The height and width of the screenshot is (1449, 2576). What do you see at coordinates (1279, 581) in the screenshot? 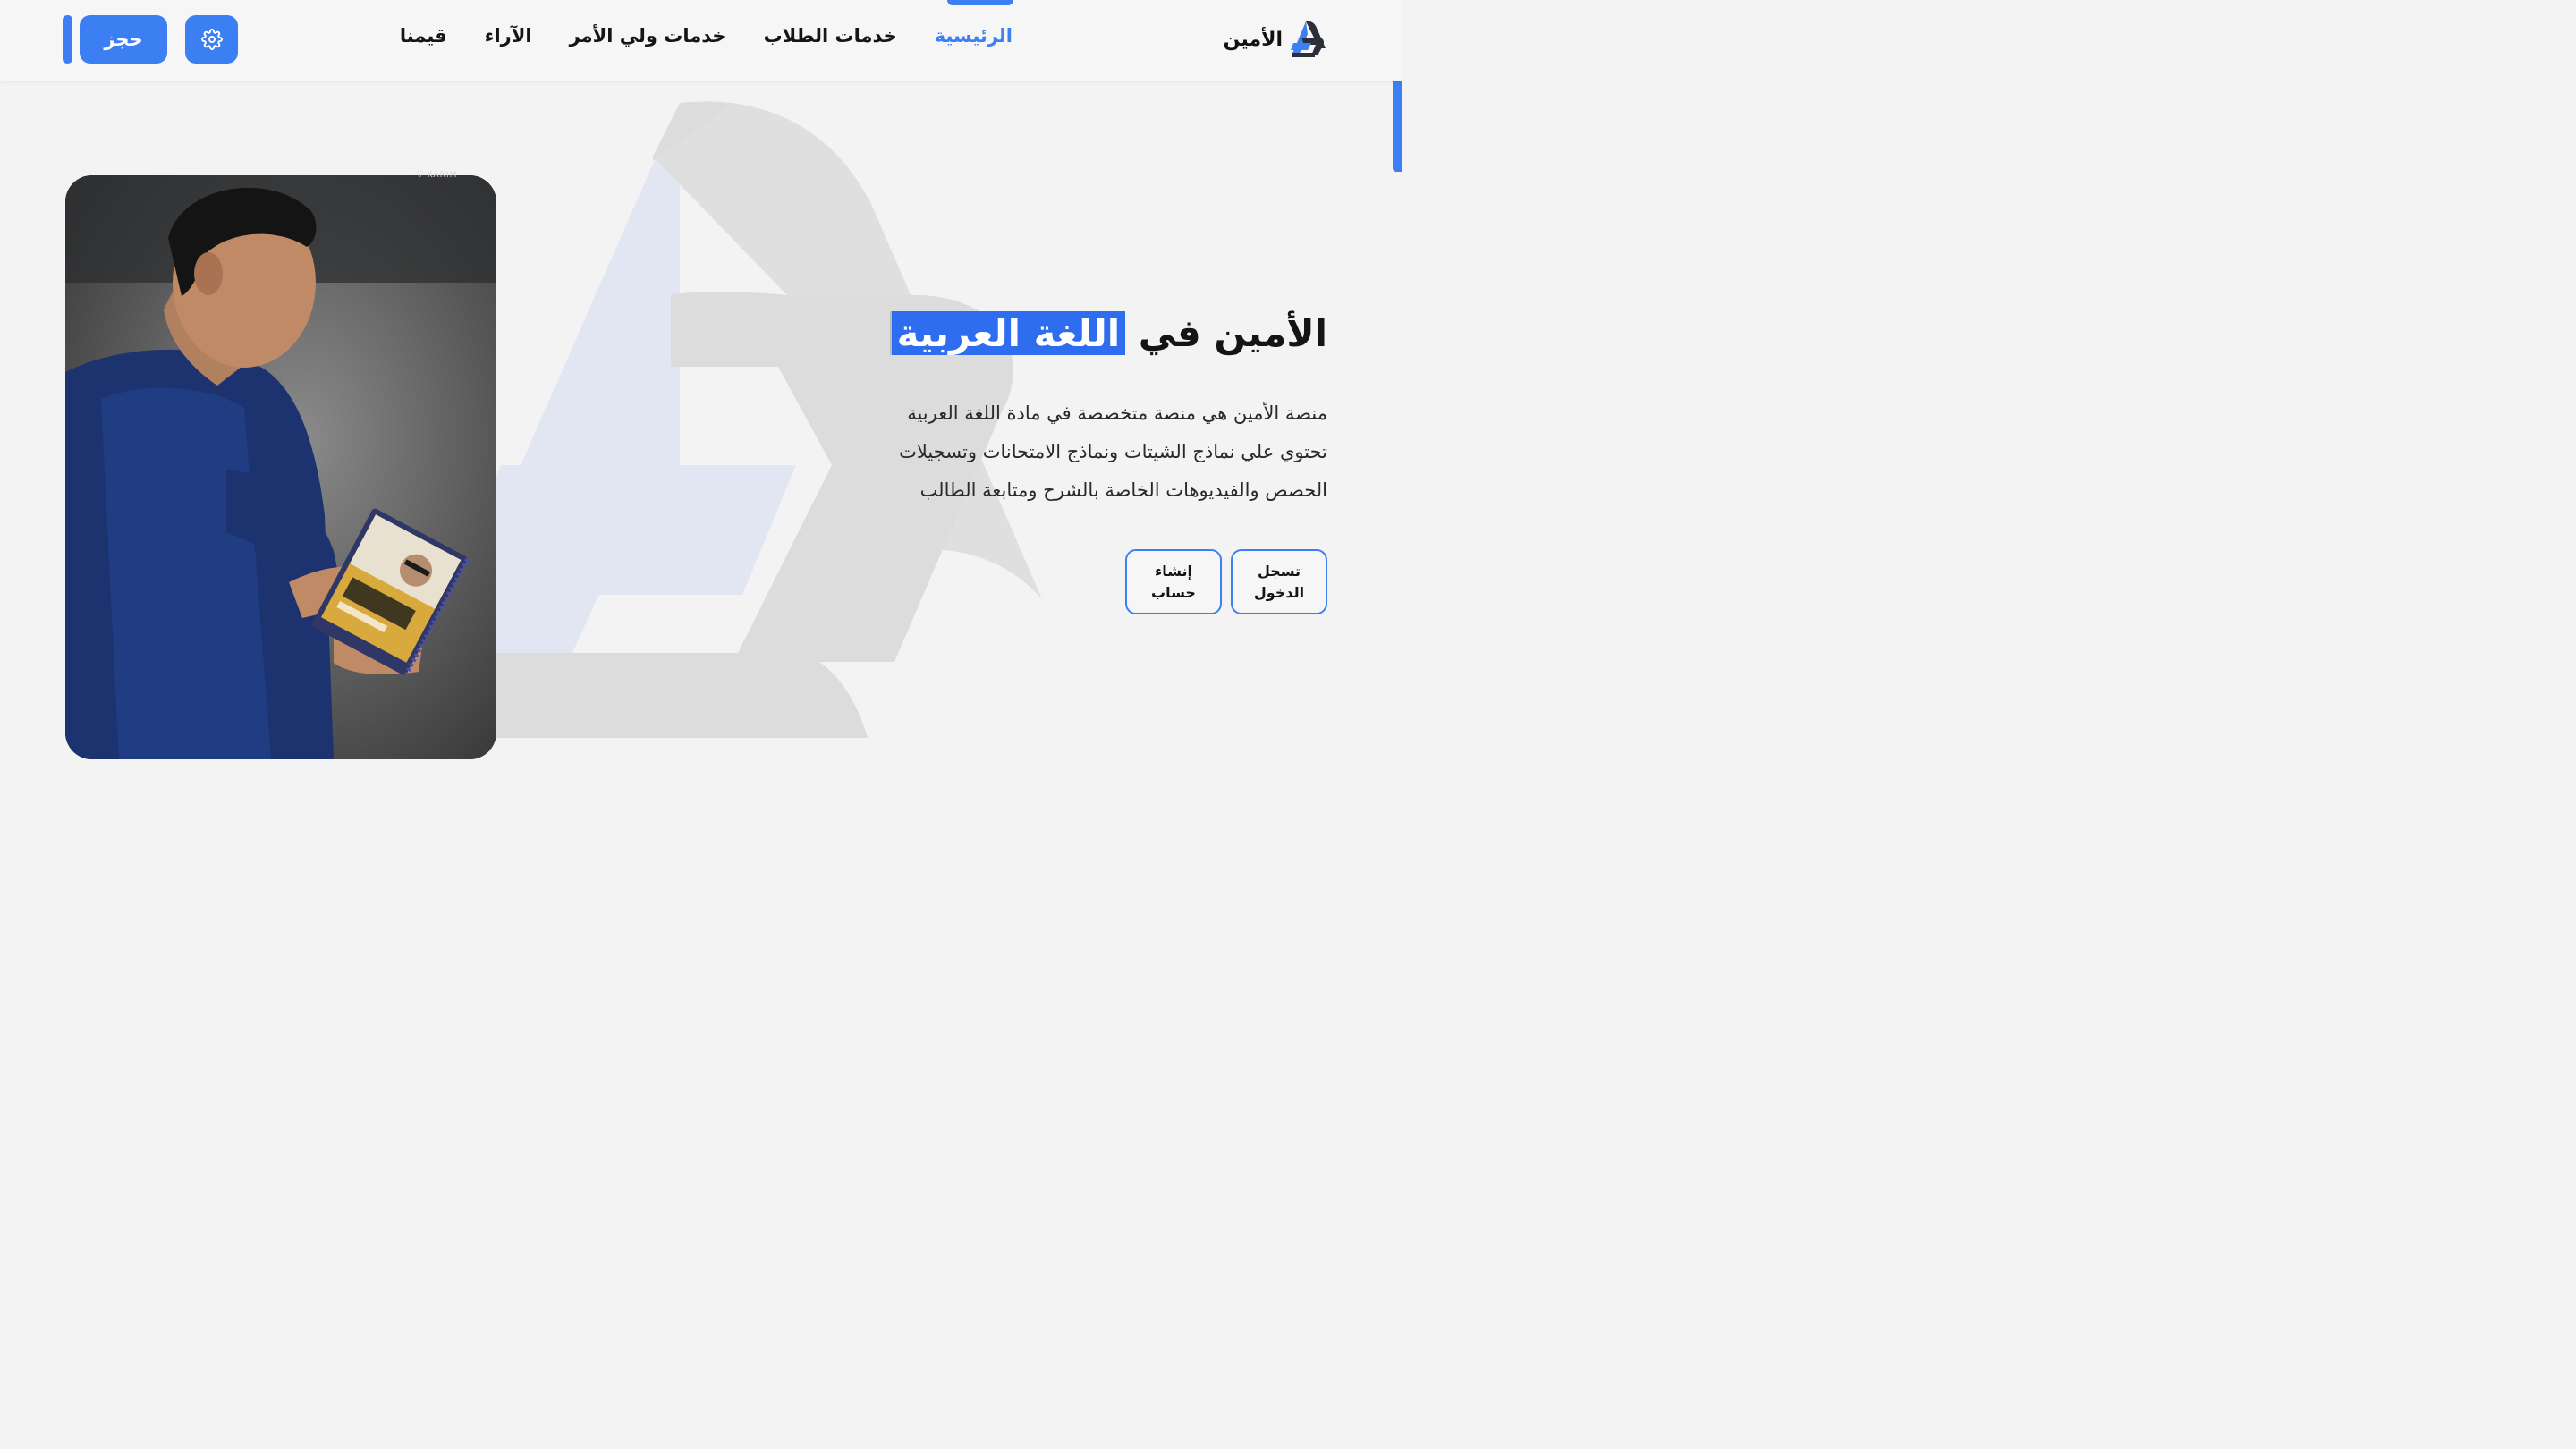
I see `login-button: تسجل الدخول` at bounding box center [1279, 581].